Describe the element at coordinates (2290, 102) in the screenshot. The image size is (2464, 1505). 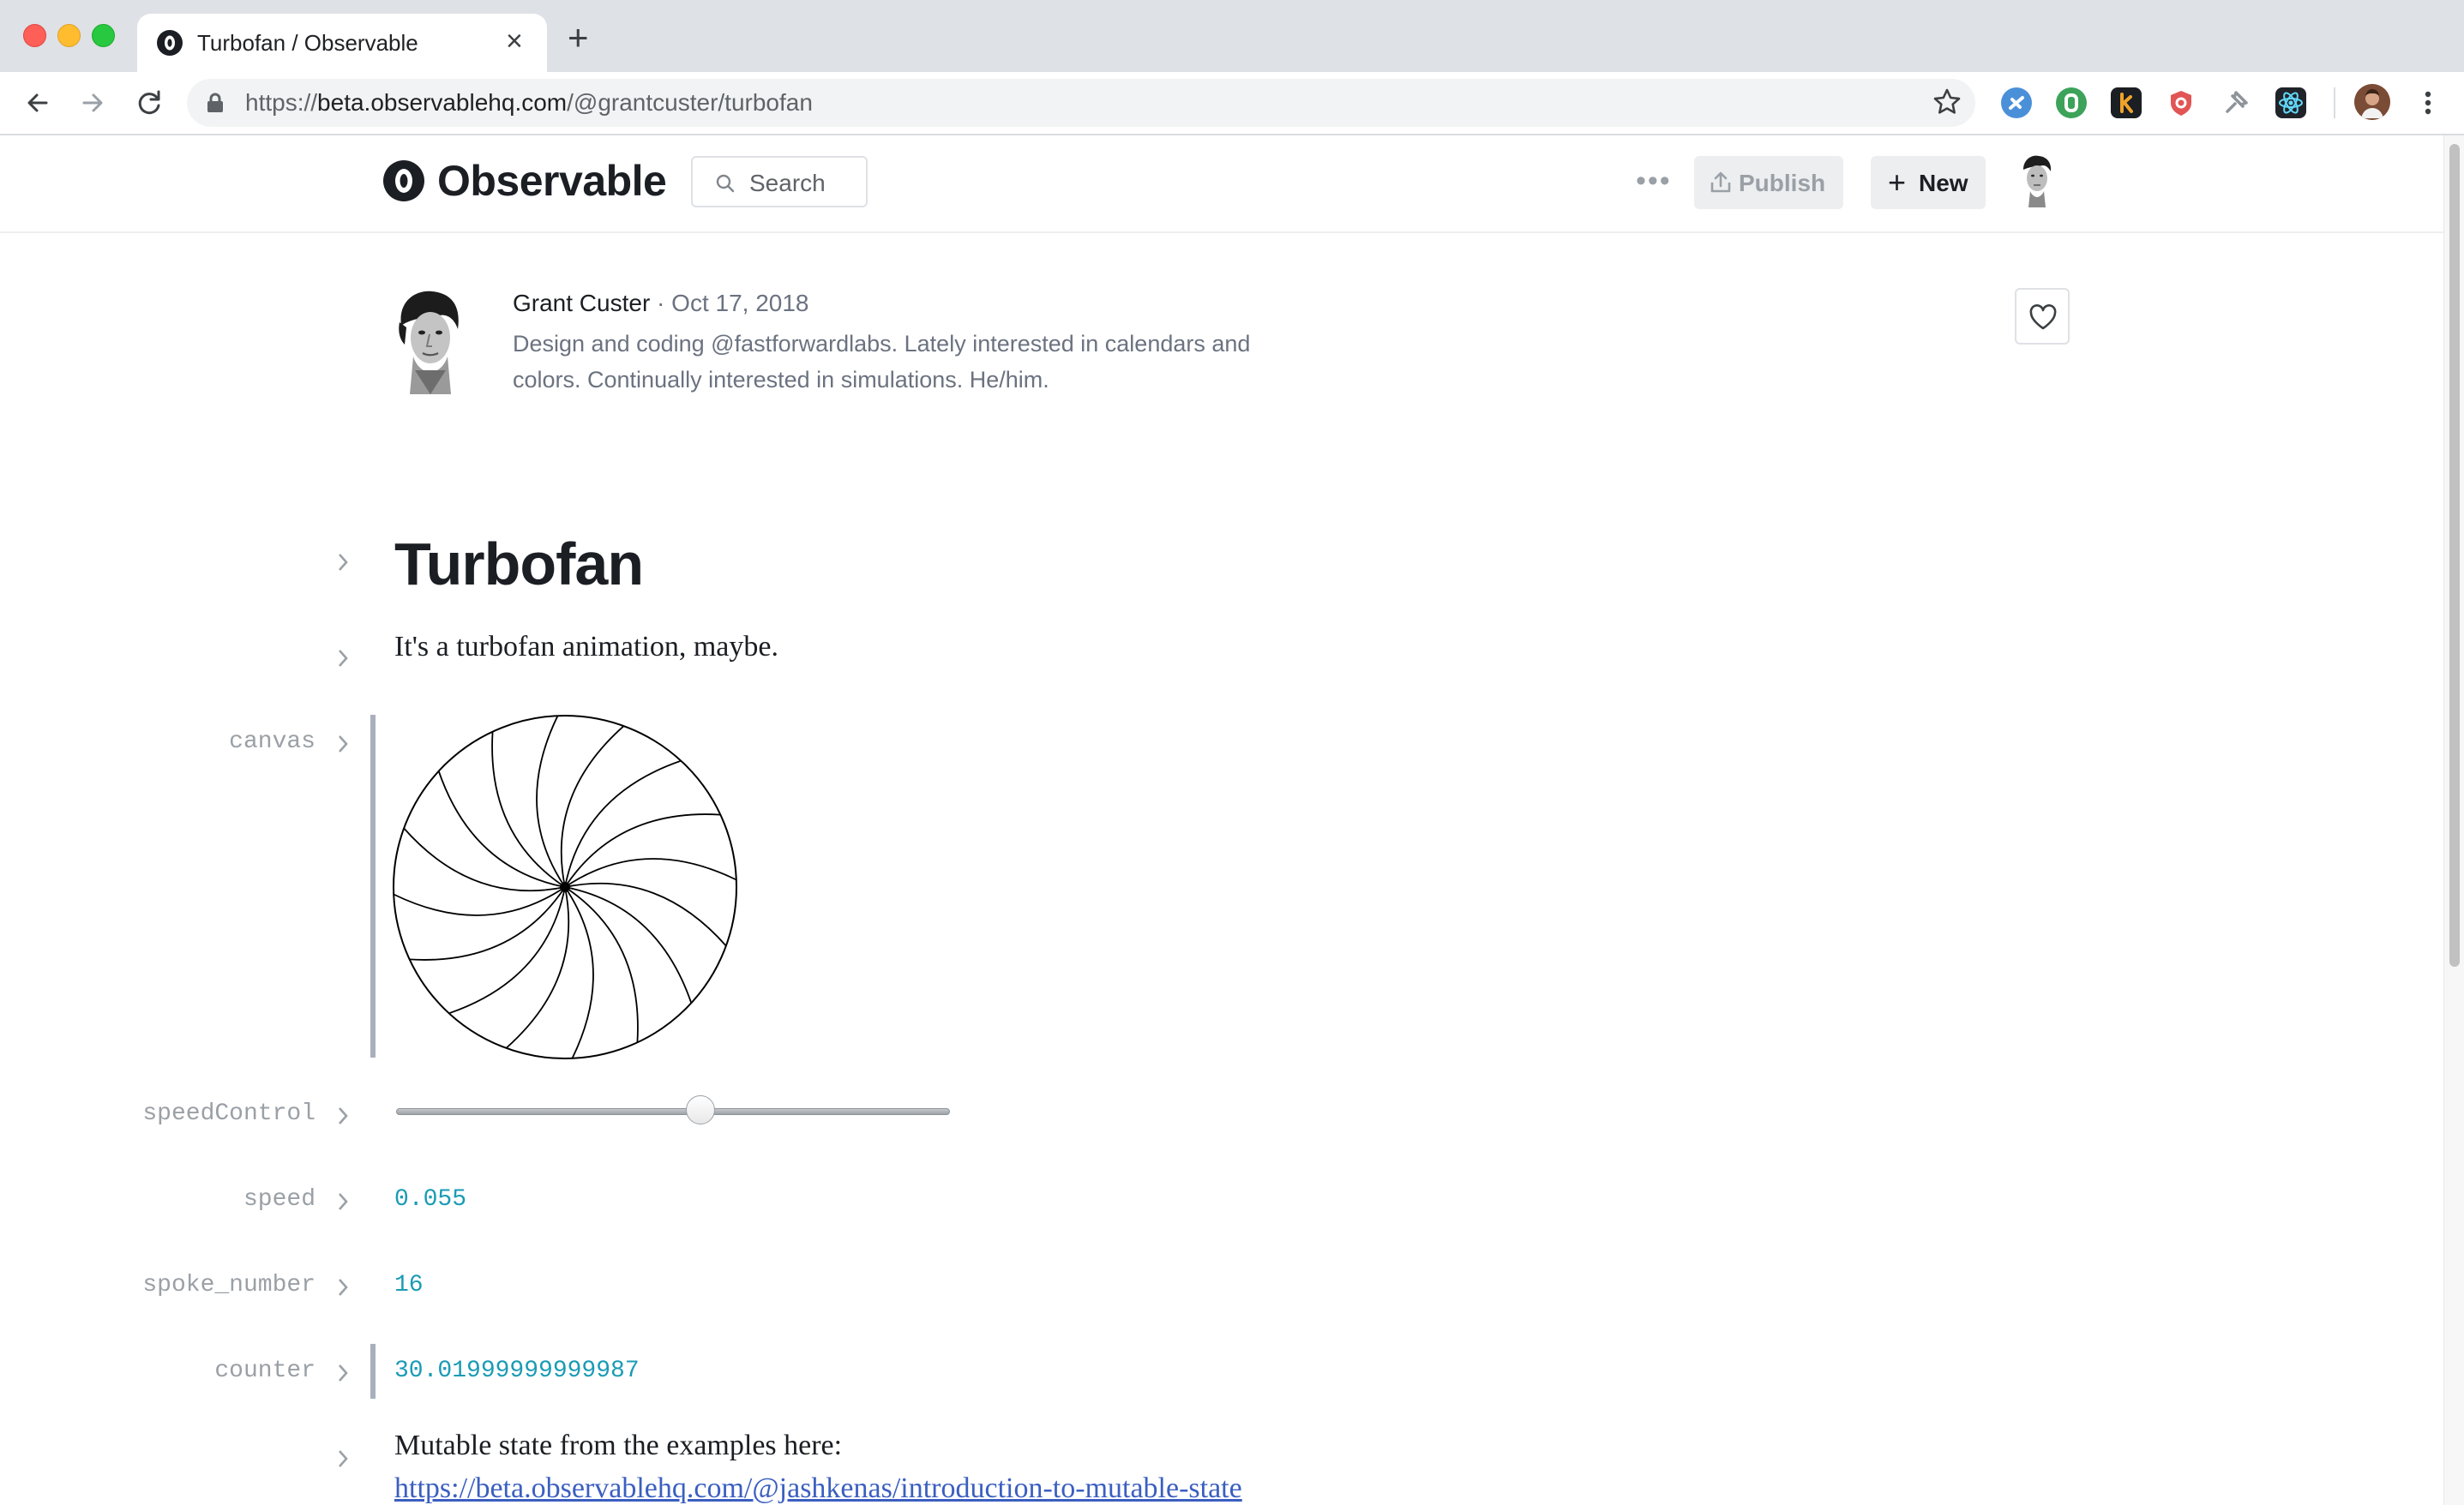
I see `react-devtools-icon` at that location.